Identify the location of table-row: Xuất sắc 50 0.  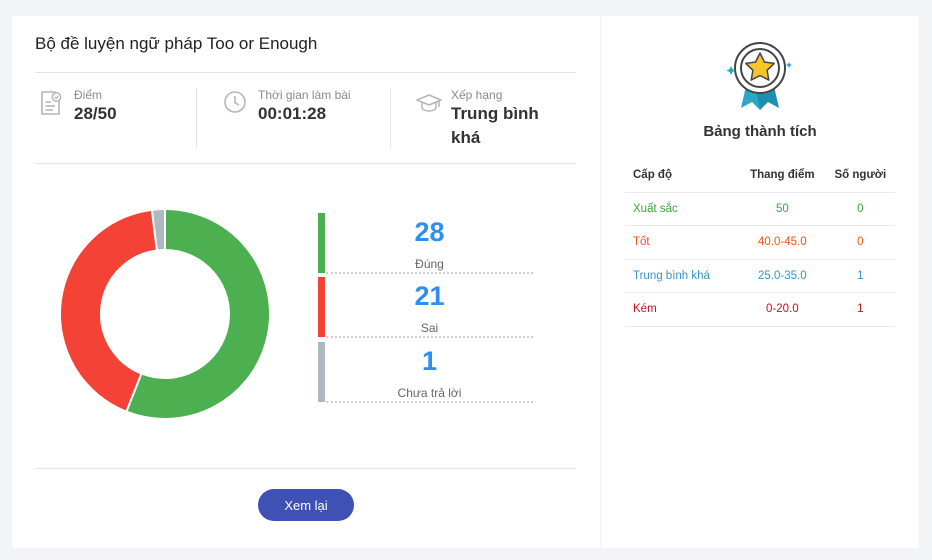
(760, 209).